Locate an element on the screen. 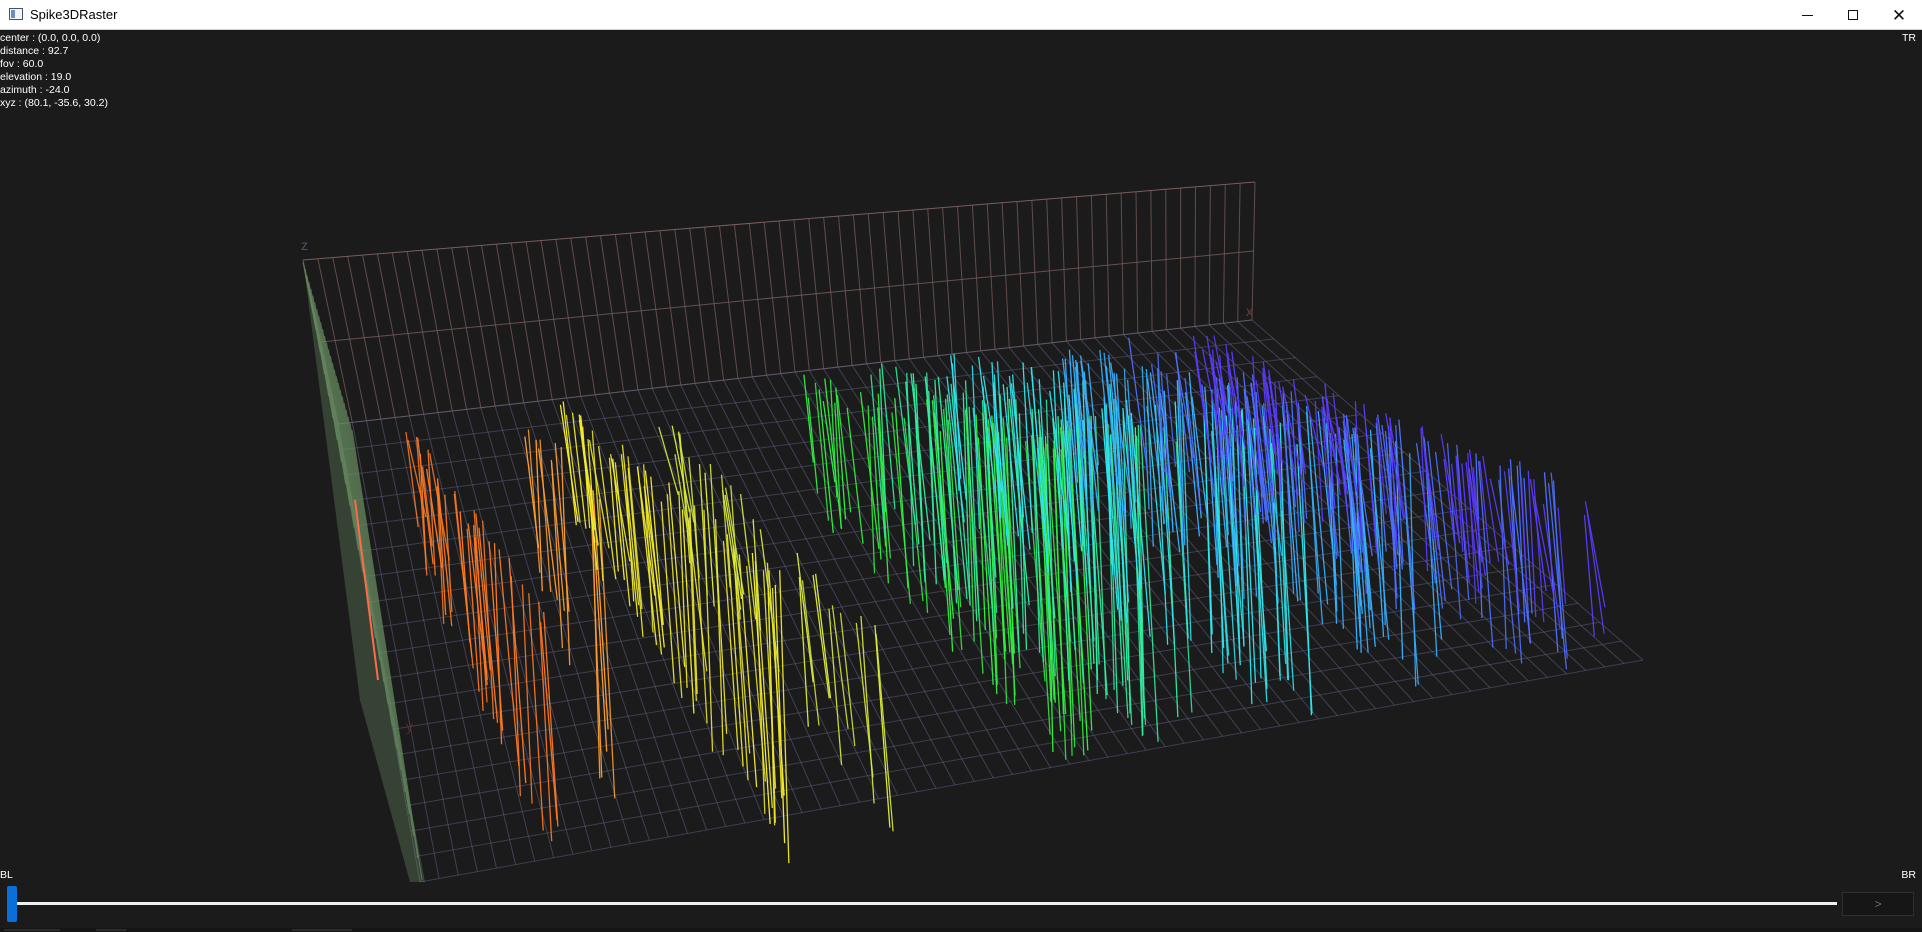 This screenshot has height=932, width=1922. close-icon: ✕ is located at coordinates (1899, 15).